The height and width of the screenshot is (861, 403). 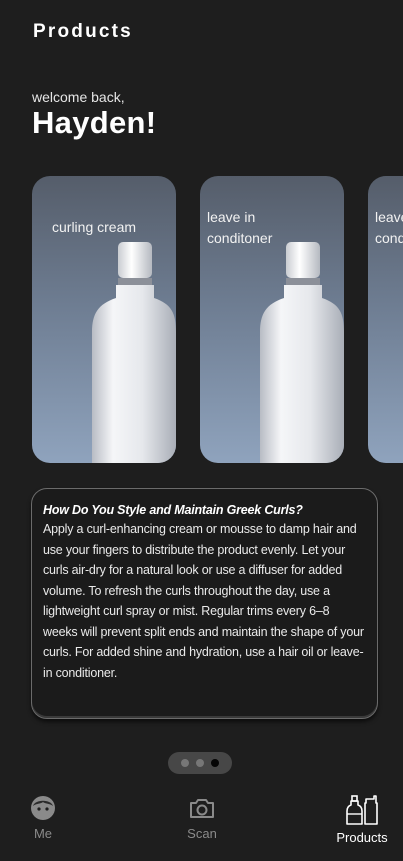 What do you see at coordinates (362, 810) in the screenshot?
I see `bottles-icon` at bounding box center [362, 810].